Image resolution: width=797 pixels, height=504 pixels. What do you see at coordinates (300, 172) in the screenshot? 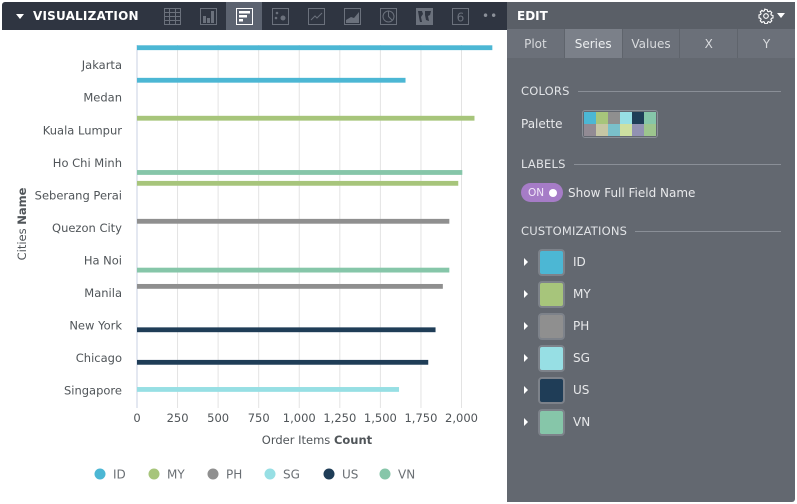
I see `bar-vn` at bounding box center [300, 172].